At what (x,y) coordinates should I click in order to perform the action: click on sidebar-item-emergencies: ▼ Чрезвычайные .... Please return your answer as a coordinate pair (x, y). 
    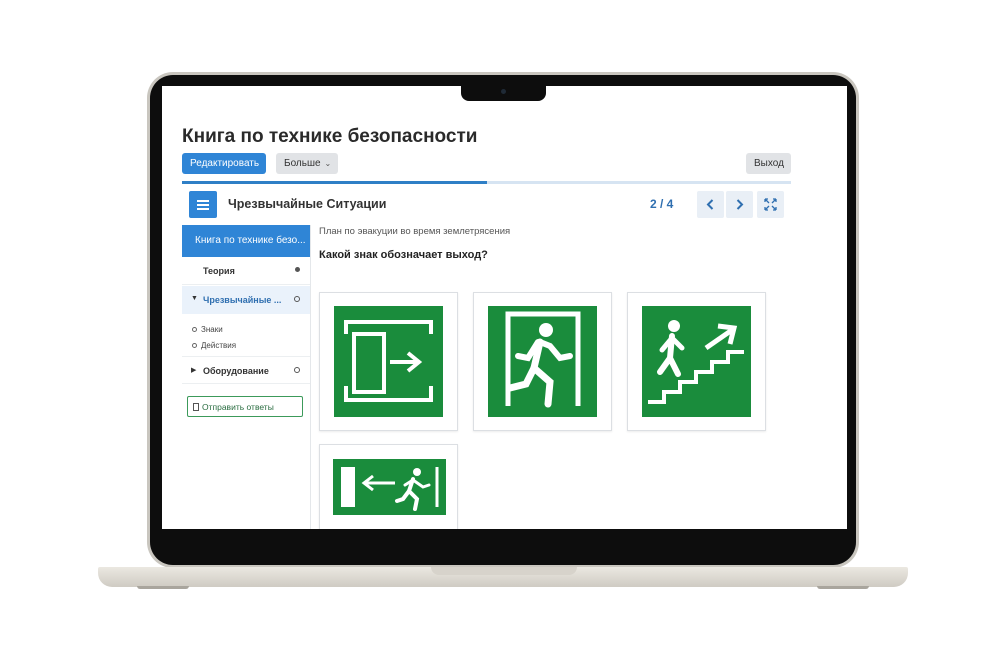
    Looking at the image, I should click on (246, 300).